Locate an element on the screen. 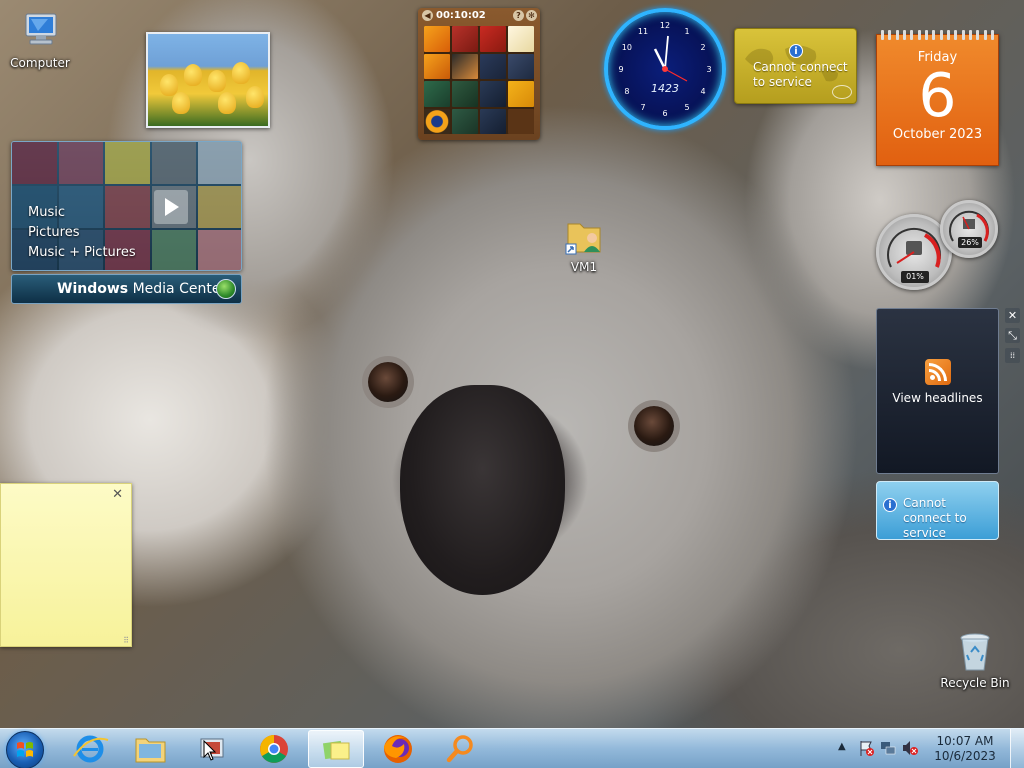 This screenshot has width=1024, height=768. calendar-gadget: Friday 6 October 2023 is located at coordinates (937, 98).